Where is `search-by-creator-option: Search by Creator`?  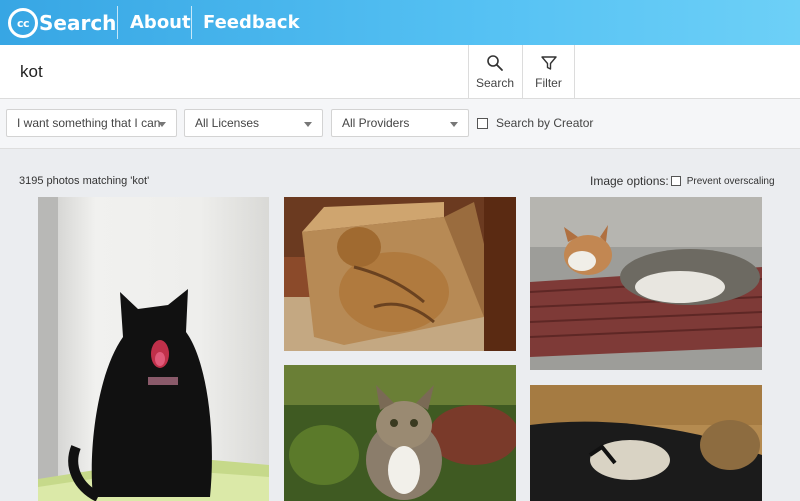 search-by-creator-option: Search by Creator is located at coordinates (535, 123).